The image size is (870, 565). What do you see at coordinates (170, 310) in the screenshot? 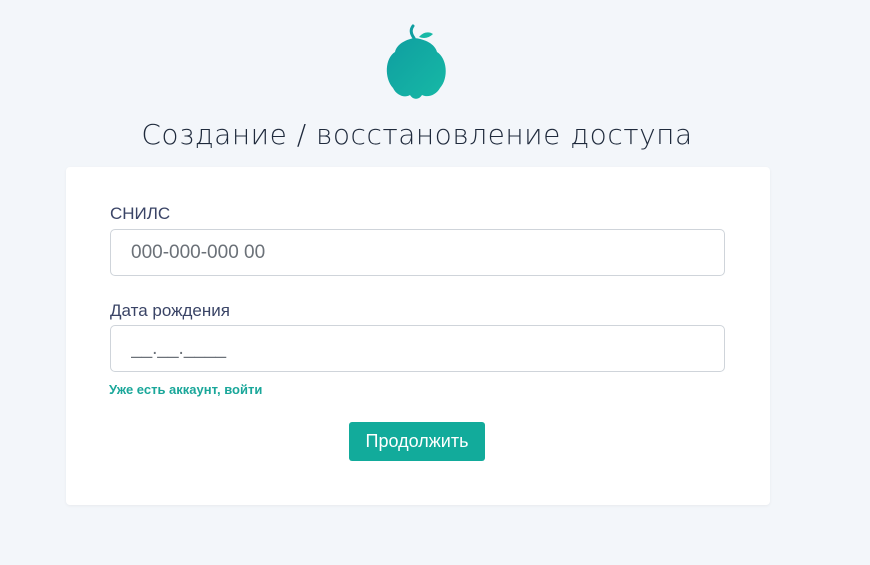
I see `birthdate-label: Дата рождения` at bounding box center [170, 310].